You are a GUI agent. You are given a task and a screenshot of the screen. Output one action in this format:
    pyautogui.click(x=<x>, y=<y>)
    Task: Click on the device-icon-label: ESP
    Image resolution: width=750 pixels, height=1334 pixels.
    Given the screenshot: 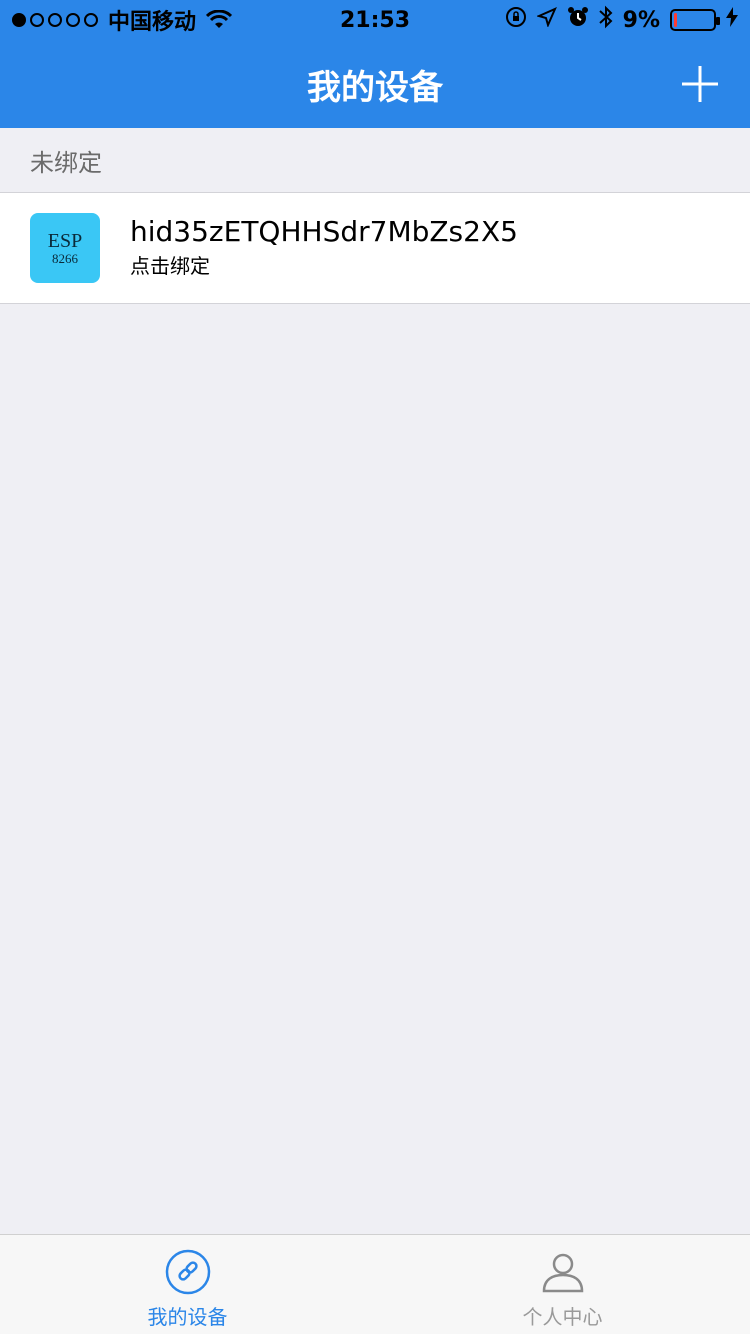 What is the action you would take?
    pyautogui.click(x=65, y=240)
    